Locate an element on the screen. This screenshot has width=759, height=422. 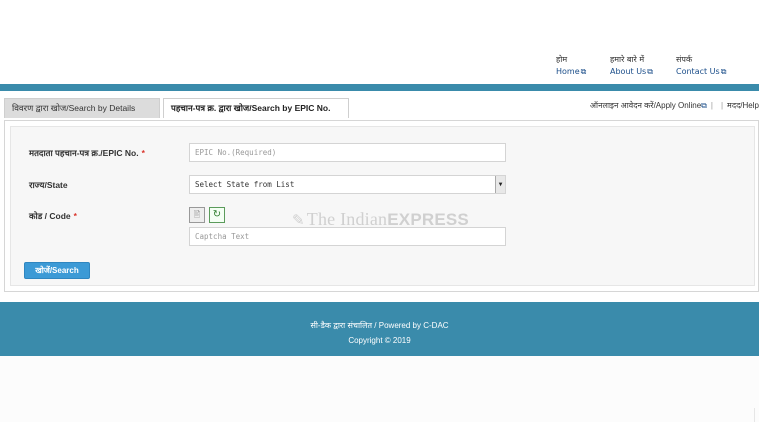
watermark-logo-icon: ✎ is located at coordinates (298, 221).